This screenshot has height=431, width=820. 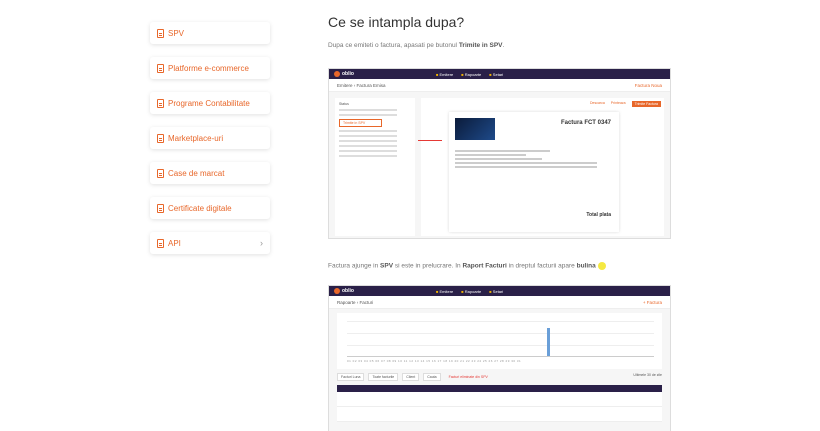 What do you see at coordinates (351, 377) in the screenshot?
I see `filter-period: Facturi Luna` at bounding box center [351, 377].